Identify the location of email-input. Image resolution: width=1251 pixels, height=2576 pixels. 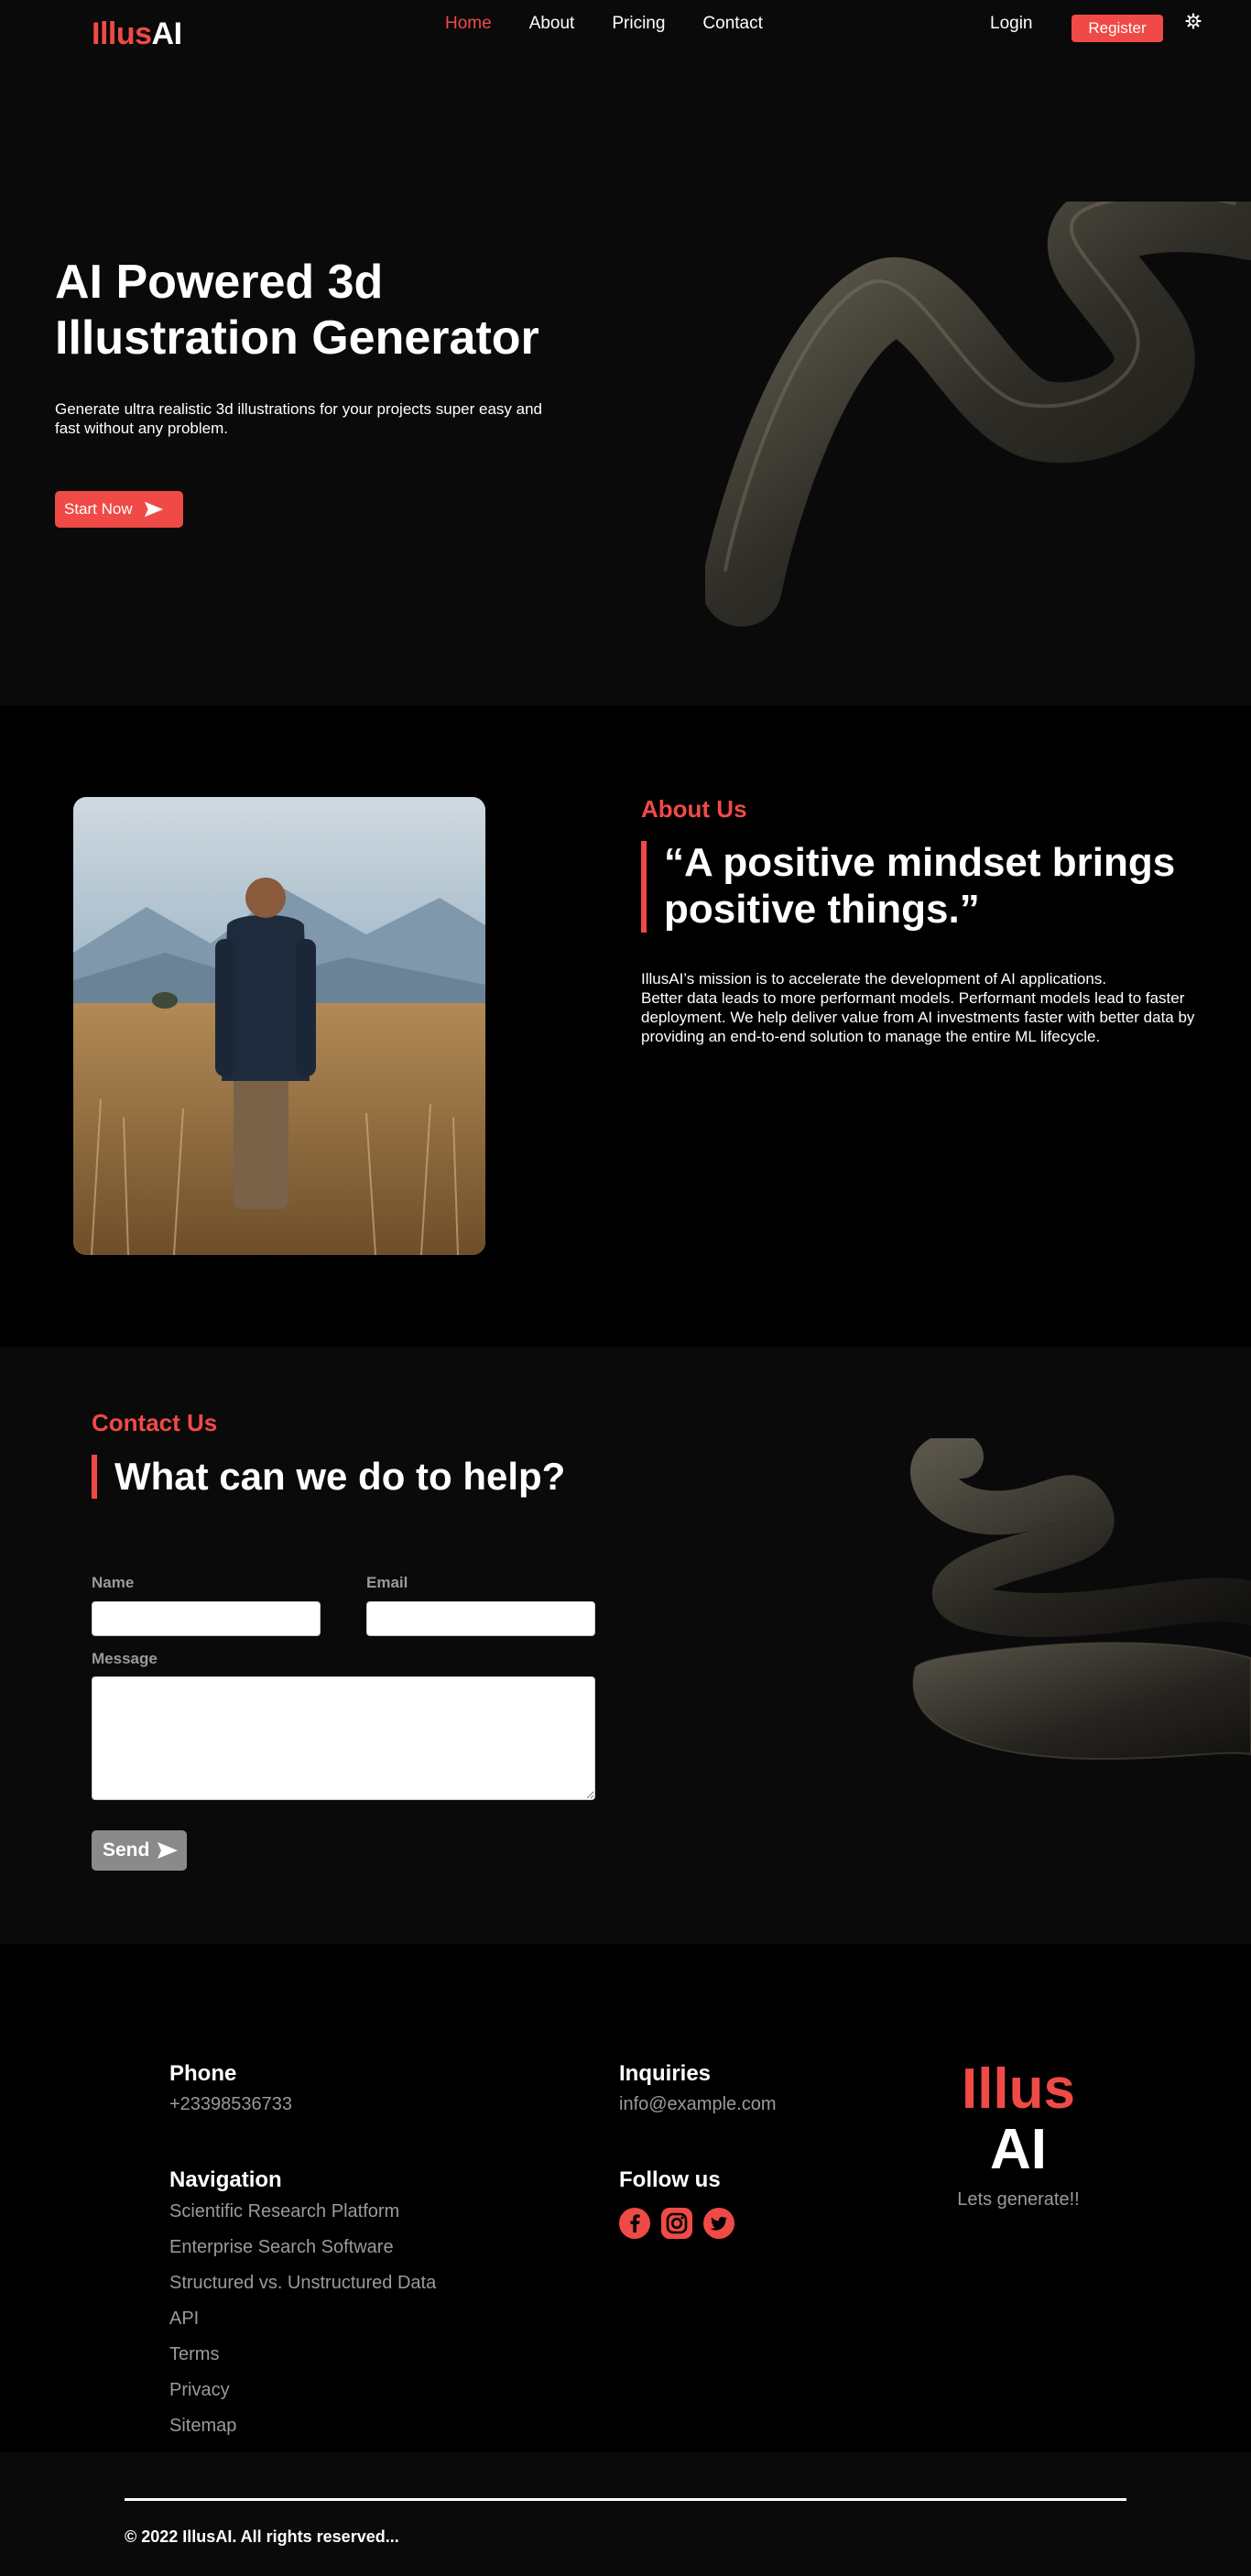
(480, 1619).